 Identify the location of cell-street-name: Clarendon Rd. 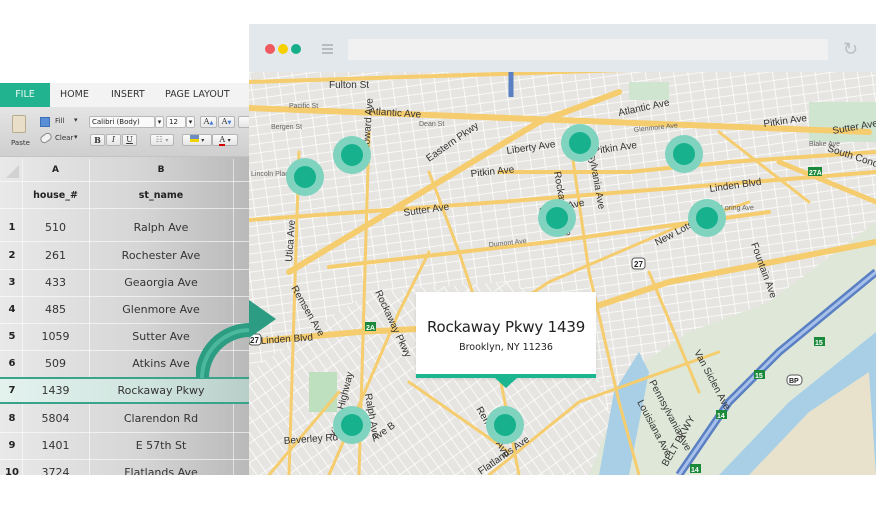
(161, 418).